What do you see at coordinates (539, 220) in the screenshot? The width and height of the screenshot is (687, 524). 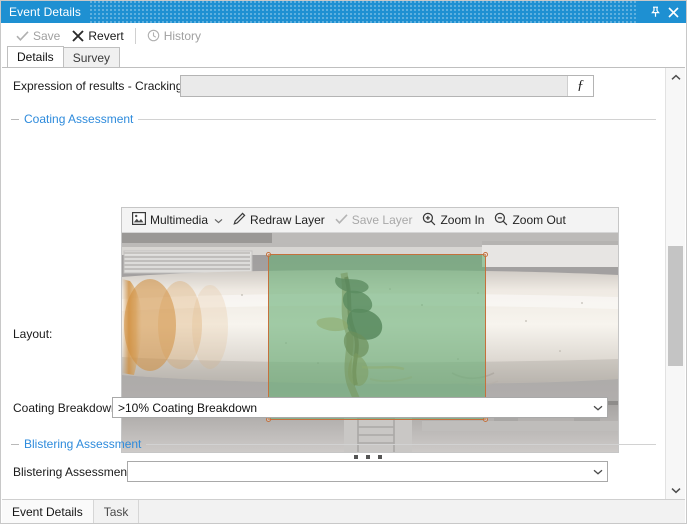 I see `zoom-out-label: Zoom Out` at bounding box center [539, 220].